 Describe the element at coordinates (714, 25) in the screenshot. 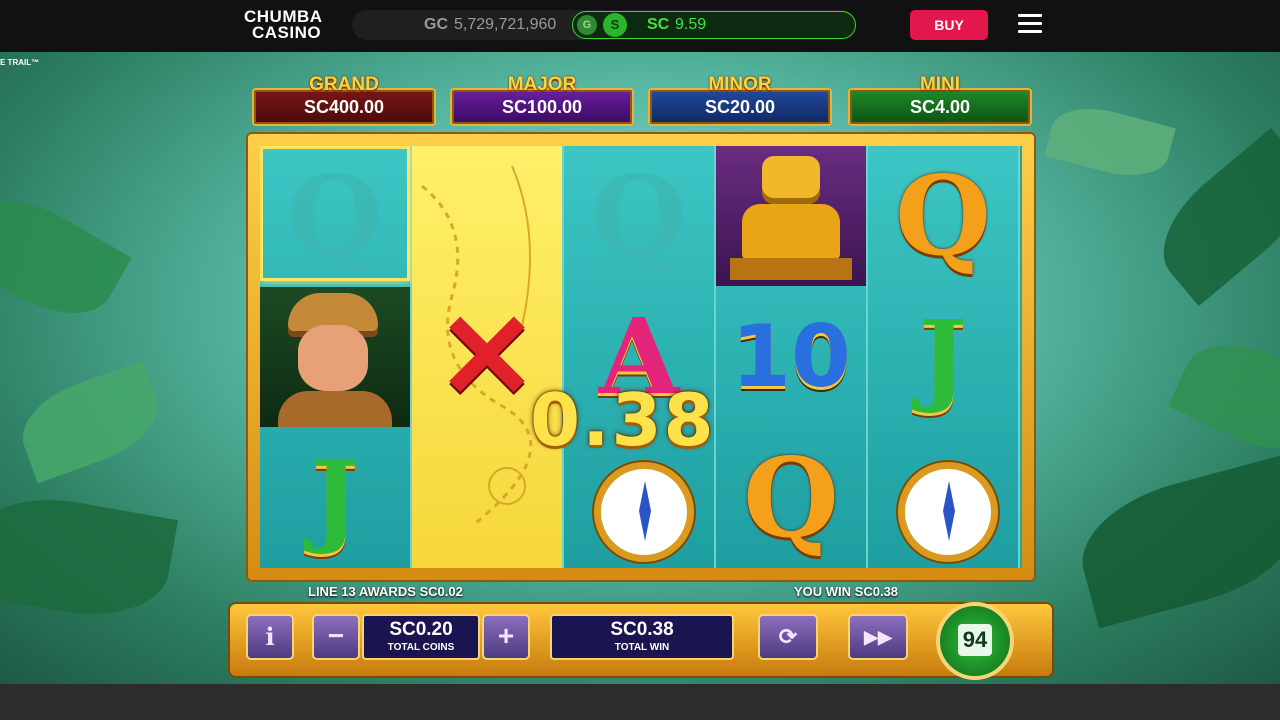

I see `currency-toggle: G S SC 9.59` at that location.